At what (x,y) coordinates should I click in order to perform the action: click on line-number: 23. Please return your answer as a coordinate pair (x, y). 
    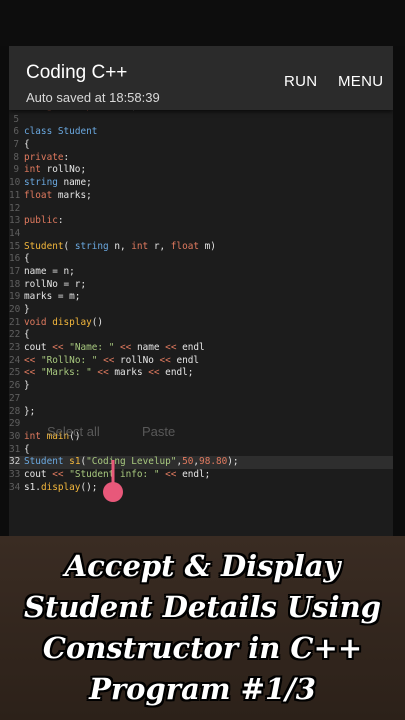
    Looking at the image, I should click on (15, 348).